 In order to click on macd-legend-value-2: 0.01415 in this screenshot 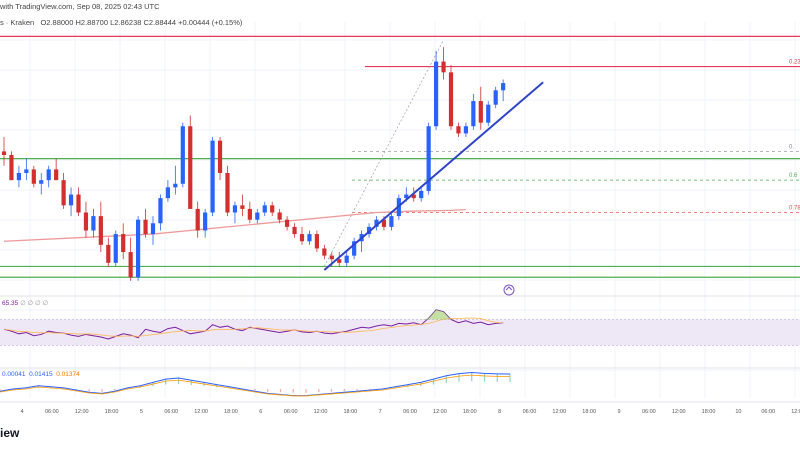, I will do `click(41, 374)`.